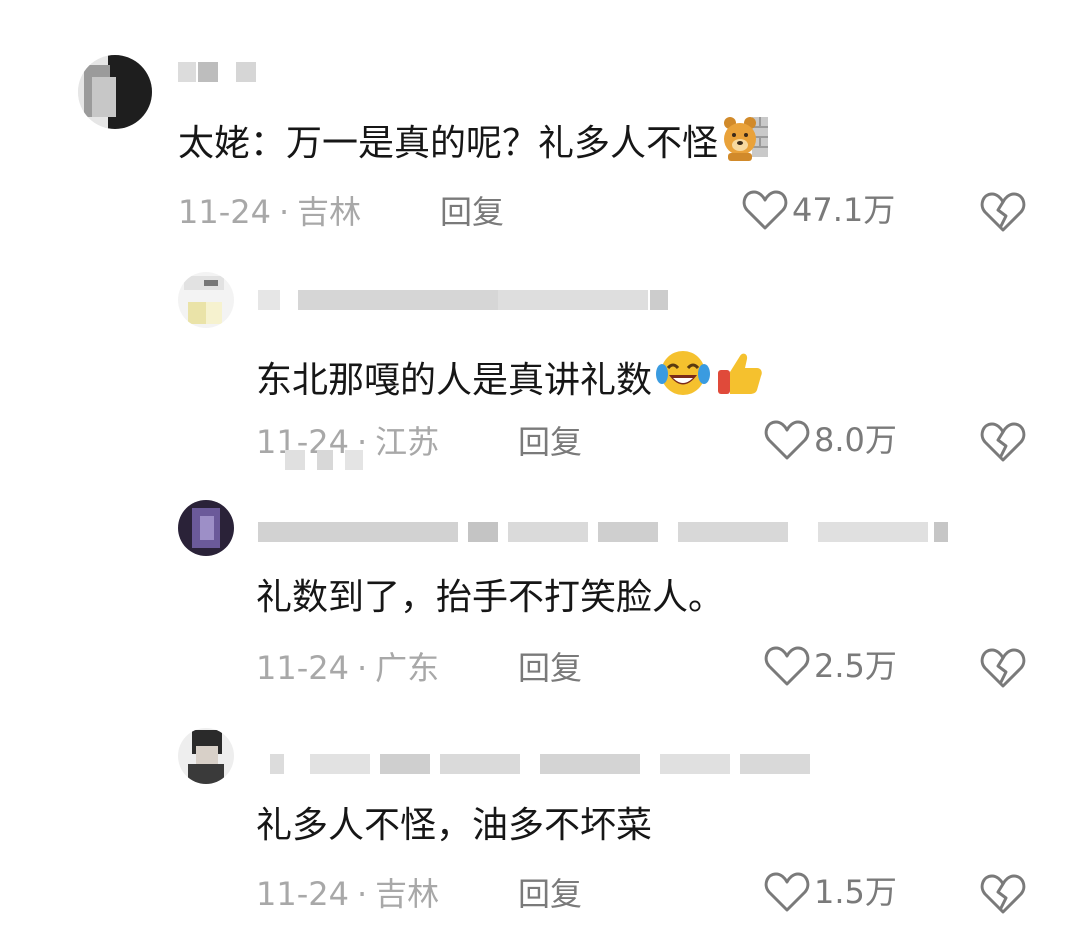  I want to click on like-button: 2.5万, so click(830, 666).